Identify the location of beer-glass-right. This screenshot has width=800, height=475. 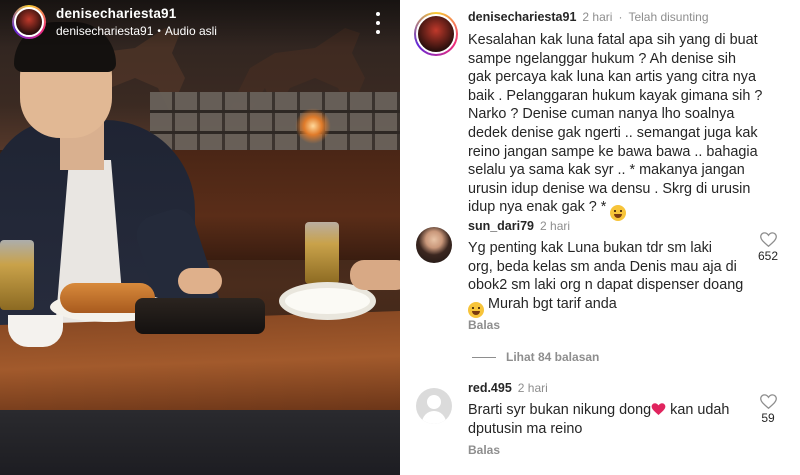
(322, 253).